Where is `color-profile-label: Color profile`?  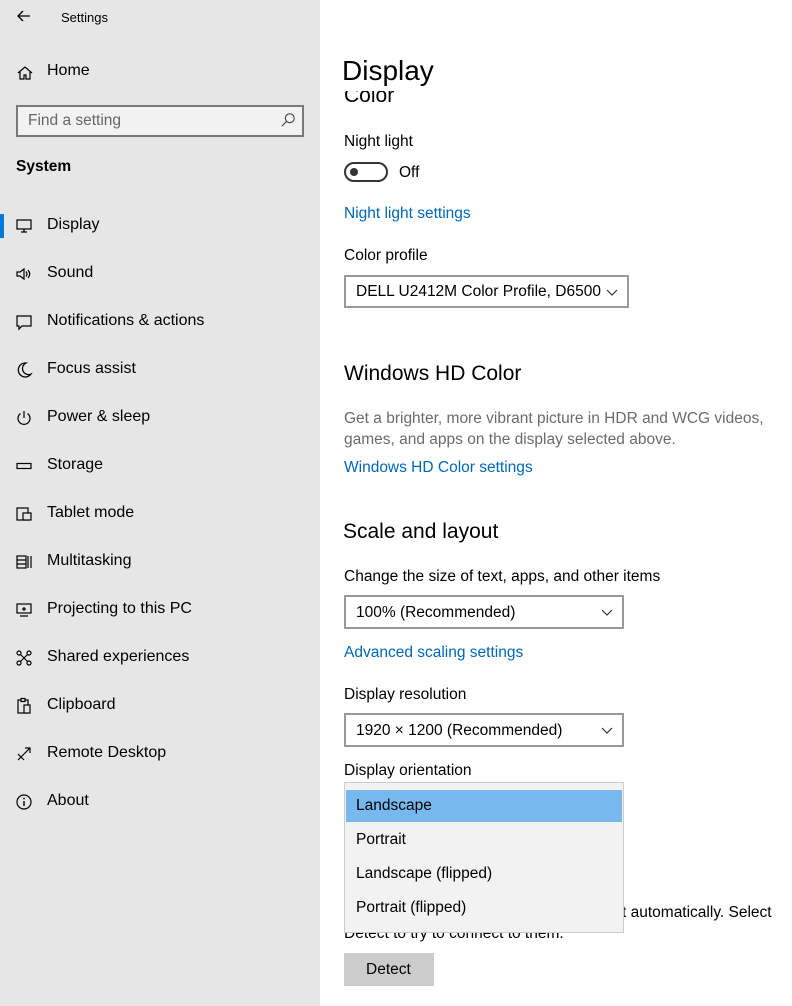 color-profile-label: Color profile is located at coordinates (386, 255).